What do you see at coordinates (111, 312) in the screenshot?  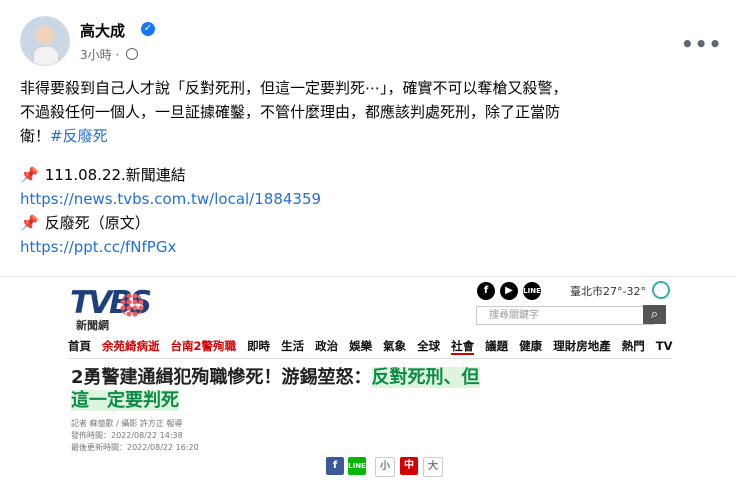 I see `tvbs-logo: TVBS 新聞網` at bounding box center [111, 312].